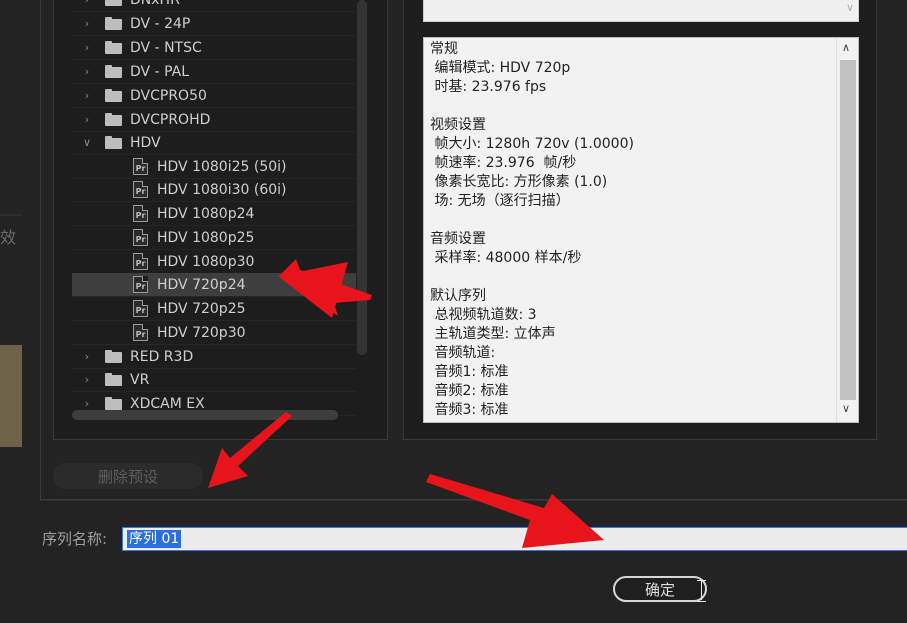  Describe the element at coordinates (214, 96) in the screenshot. I see `preset-folder: › DVCPRO50` at that location.